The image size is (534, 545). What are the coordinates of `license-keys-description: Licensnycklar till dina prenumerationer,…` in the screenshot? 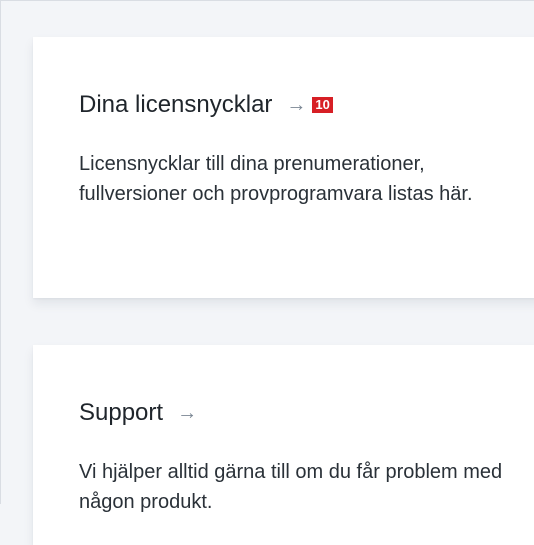 It's located at (276, 179).